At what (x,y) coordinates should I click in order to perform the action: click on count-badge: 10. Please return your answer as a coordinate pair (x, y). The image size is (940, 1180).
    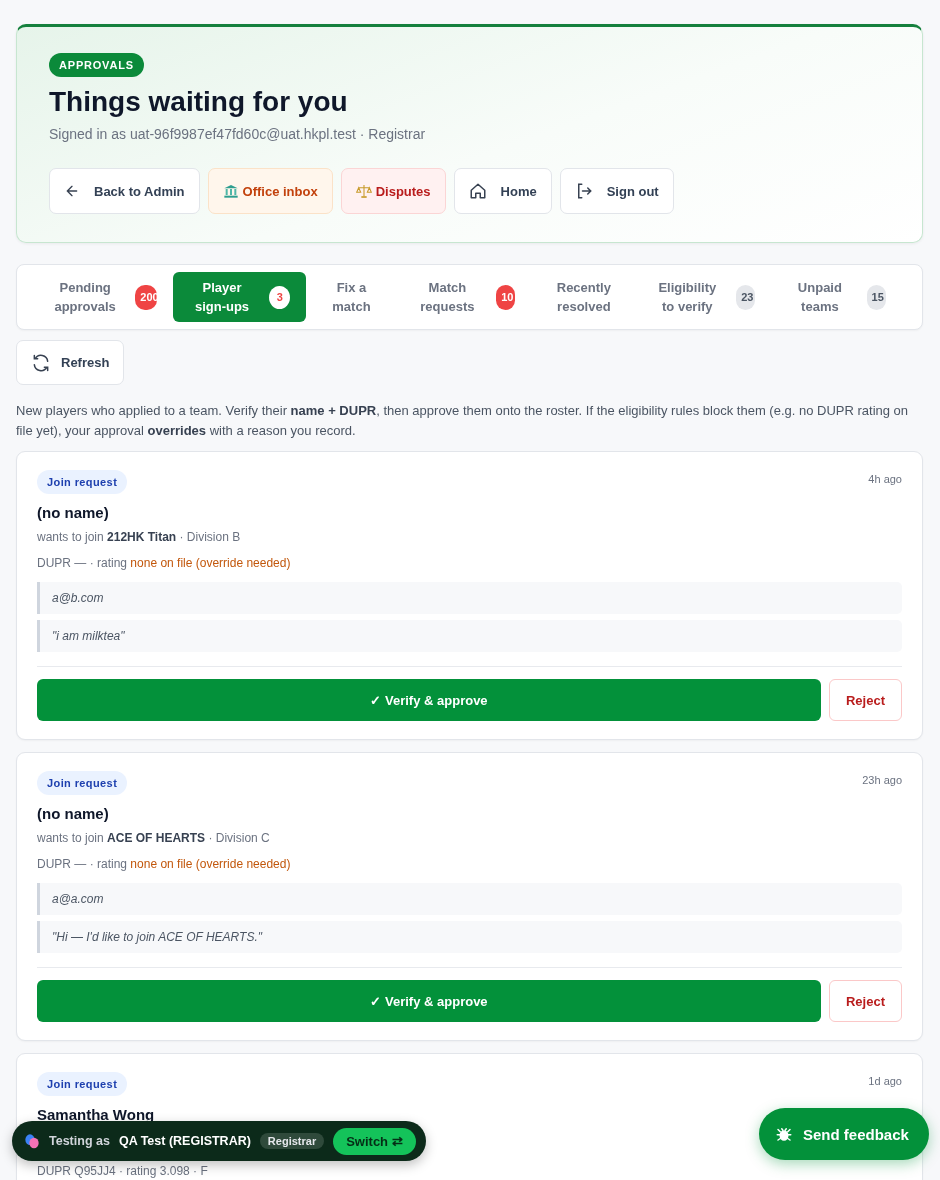
    Looking at the image, I should click on (506, 297).